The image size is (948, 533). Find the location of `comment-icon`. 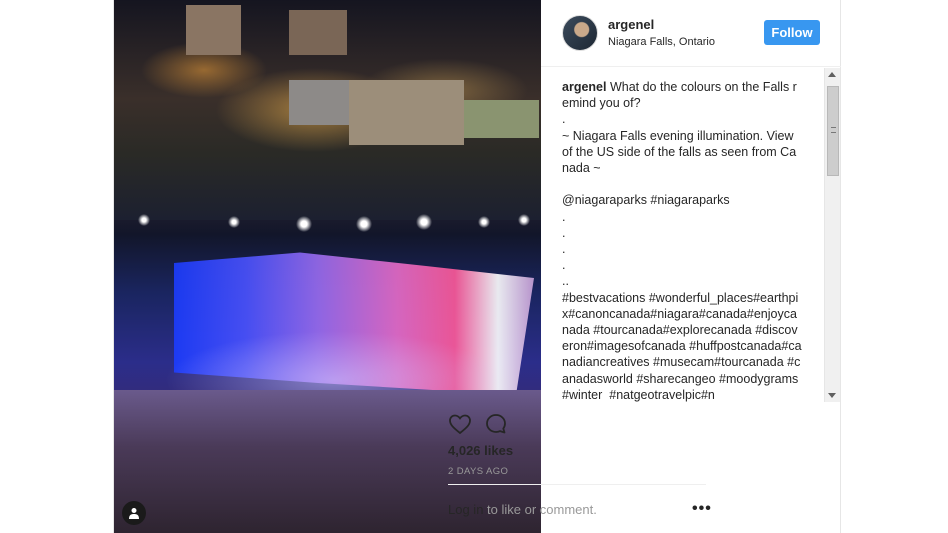

comment-icon is located at coordinates (496, 424).